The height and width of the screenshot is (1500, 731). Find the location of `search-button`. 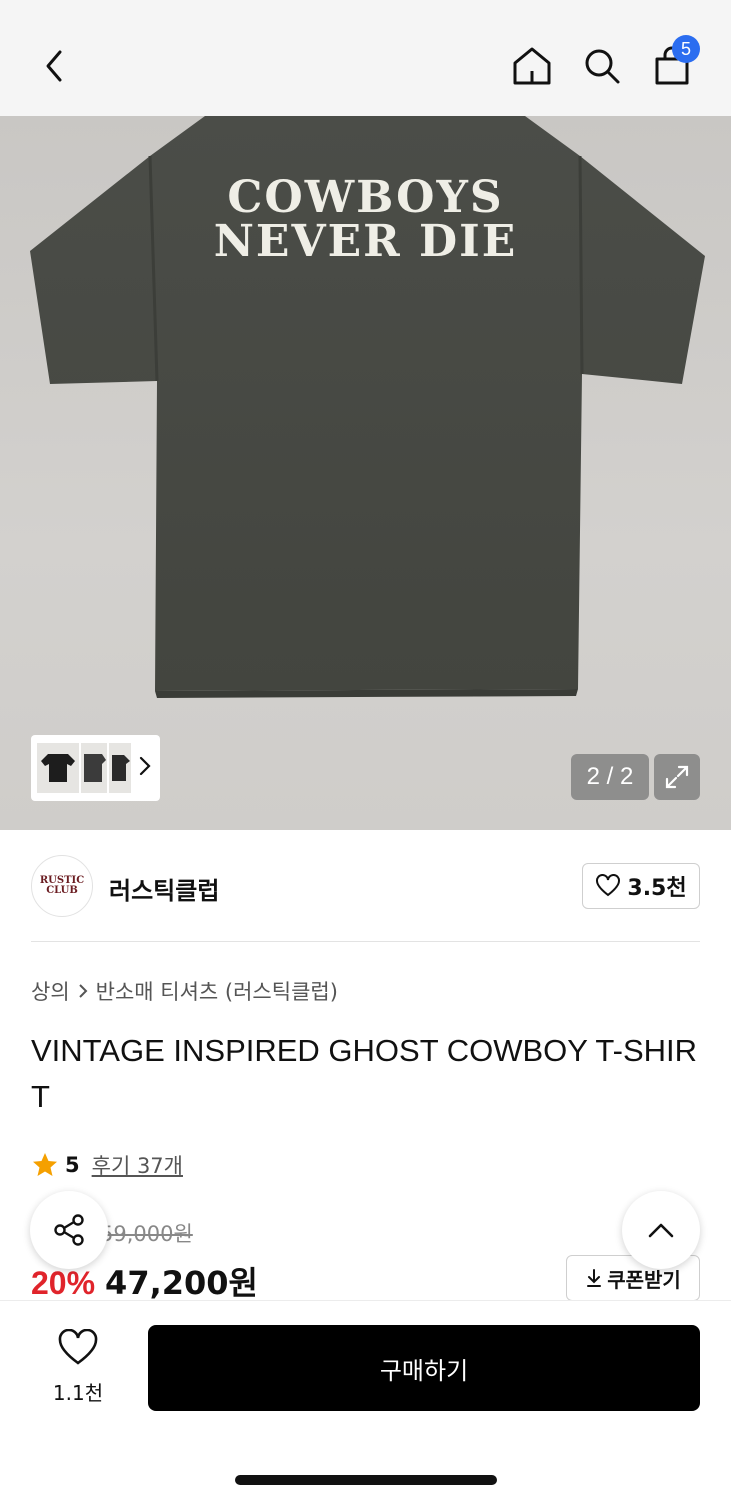

search-button is located at coordinates (602, 66).